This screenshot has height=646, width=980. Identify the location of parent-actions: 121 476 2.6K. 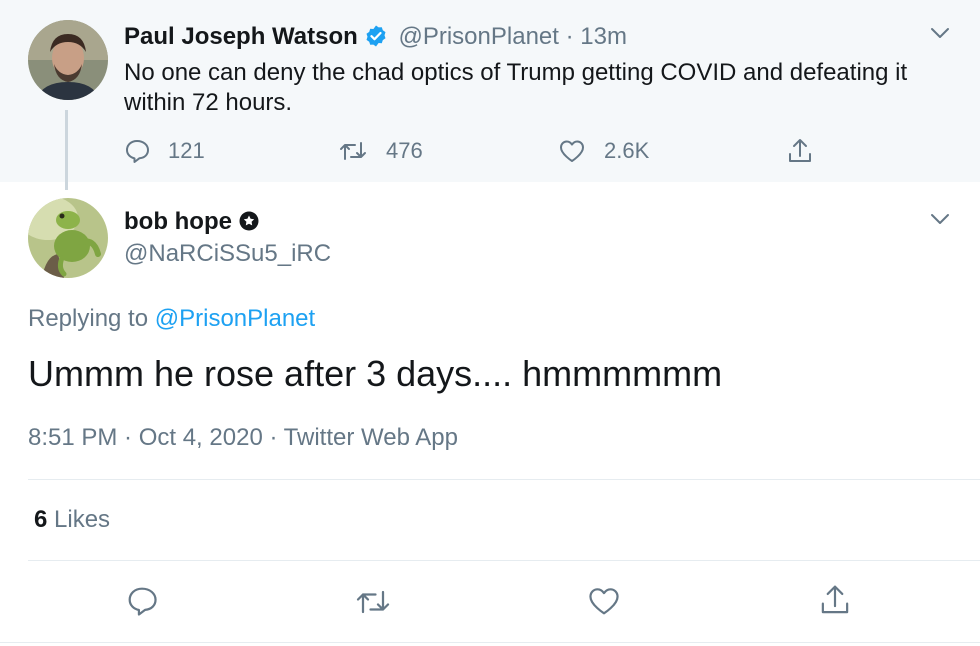
(490, 151).